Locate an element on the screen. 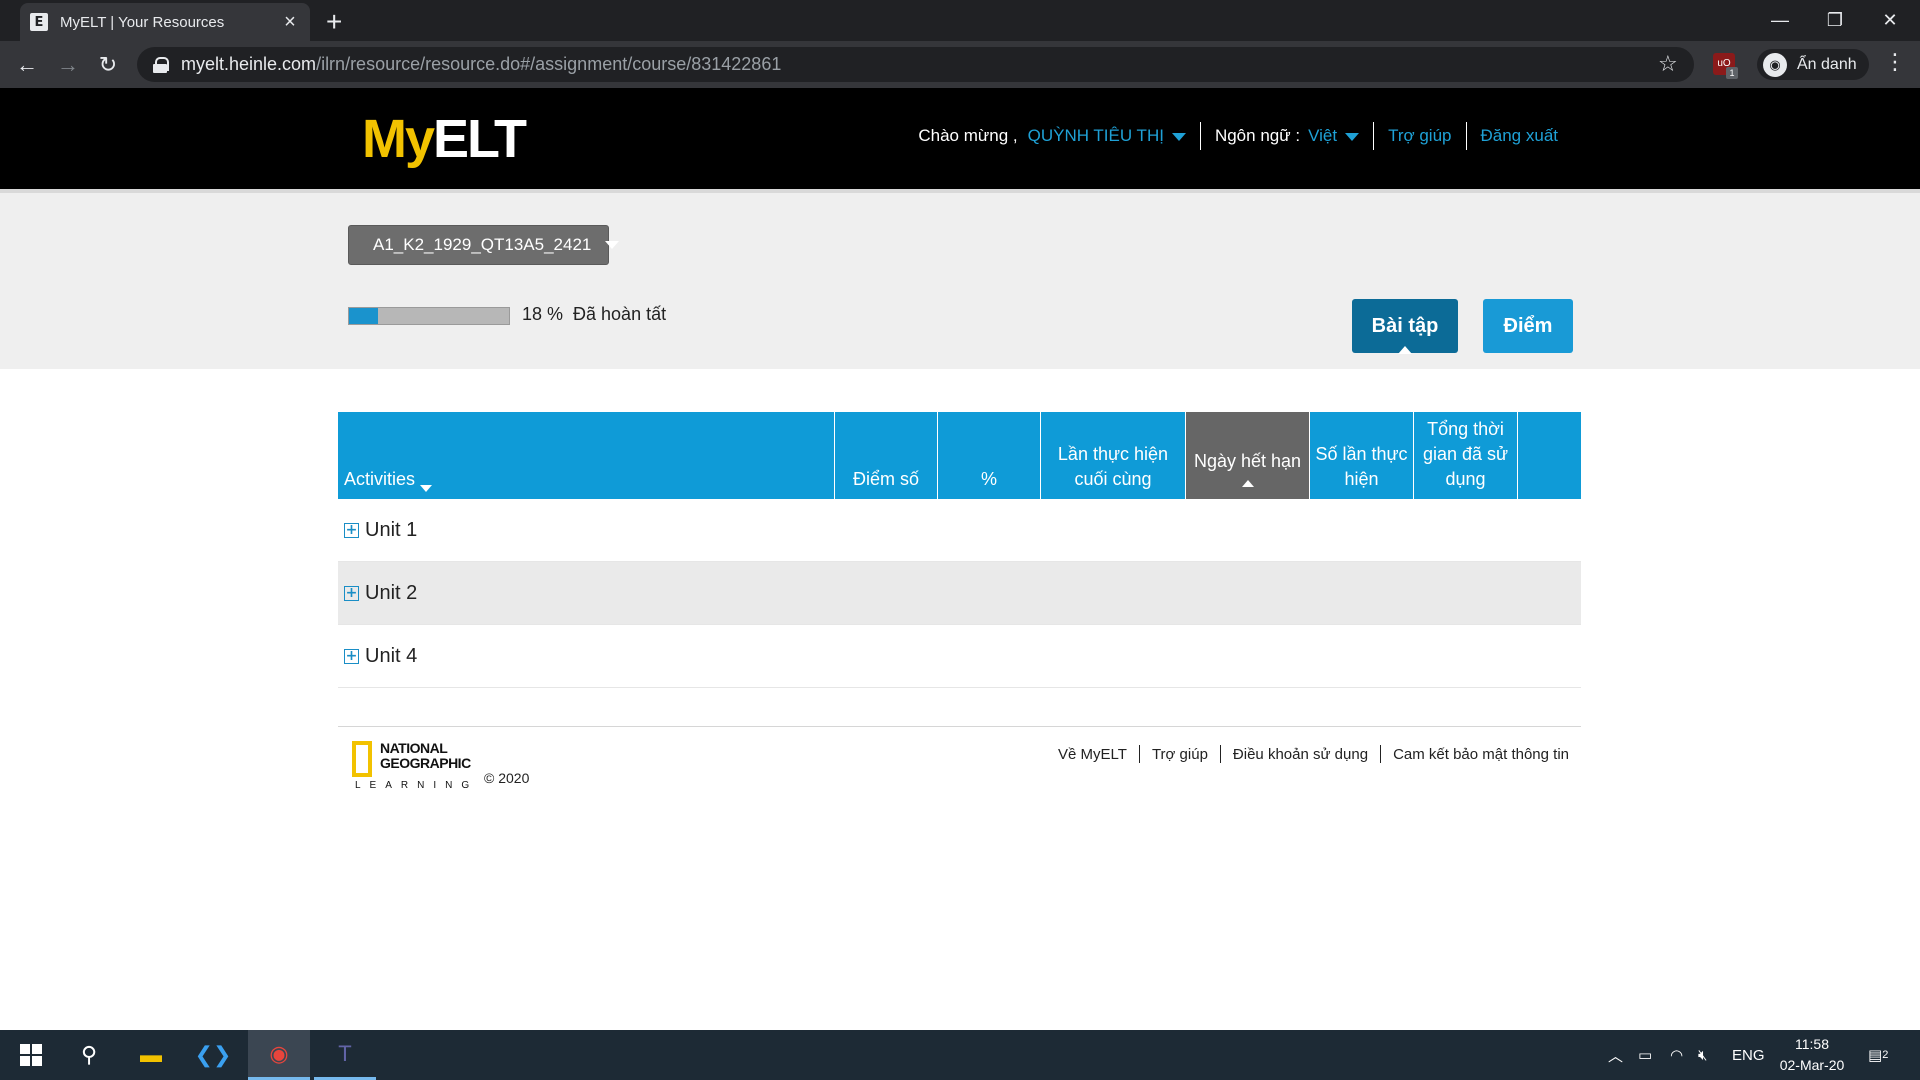 This screenshot has height=1080, width=1920. incognito-label: Ẩn danh is located at coordinates (1827, 64).